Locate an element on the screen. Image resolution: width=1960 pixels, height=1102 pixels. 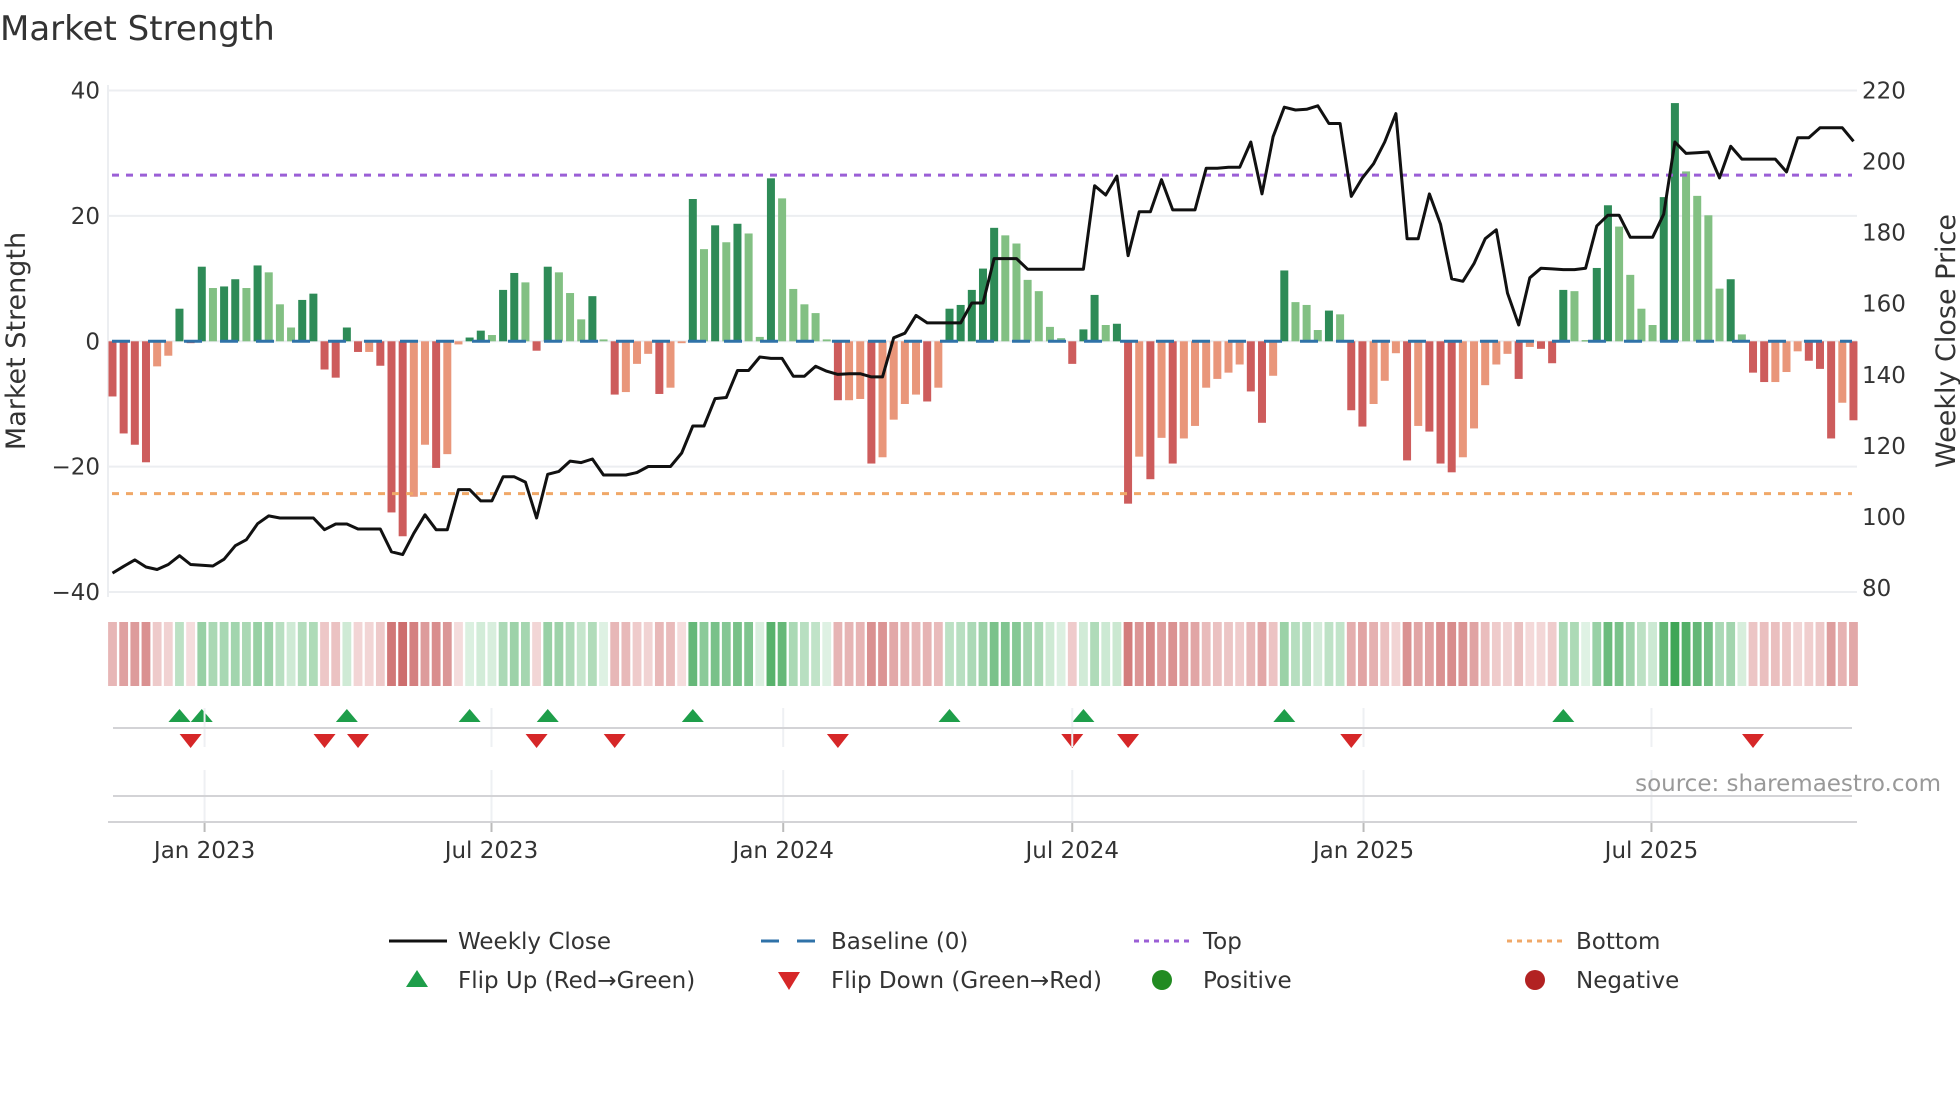
x-tick-label: Jan 2024 is located at coordinates (782, 851).